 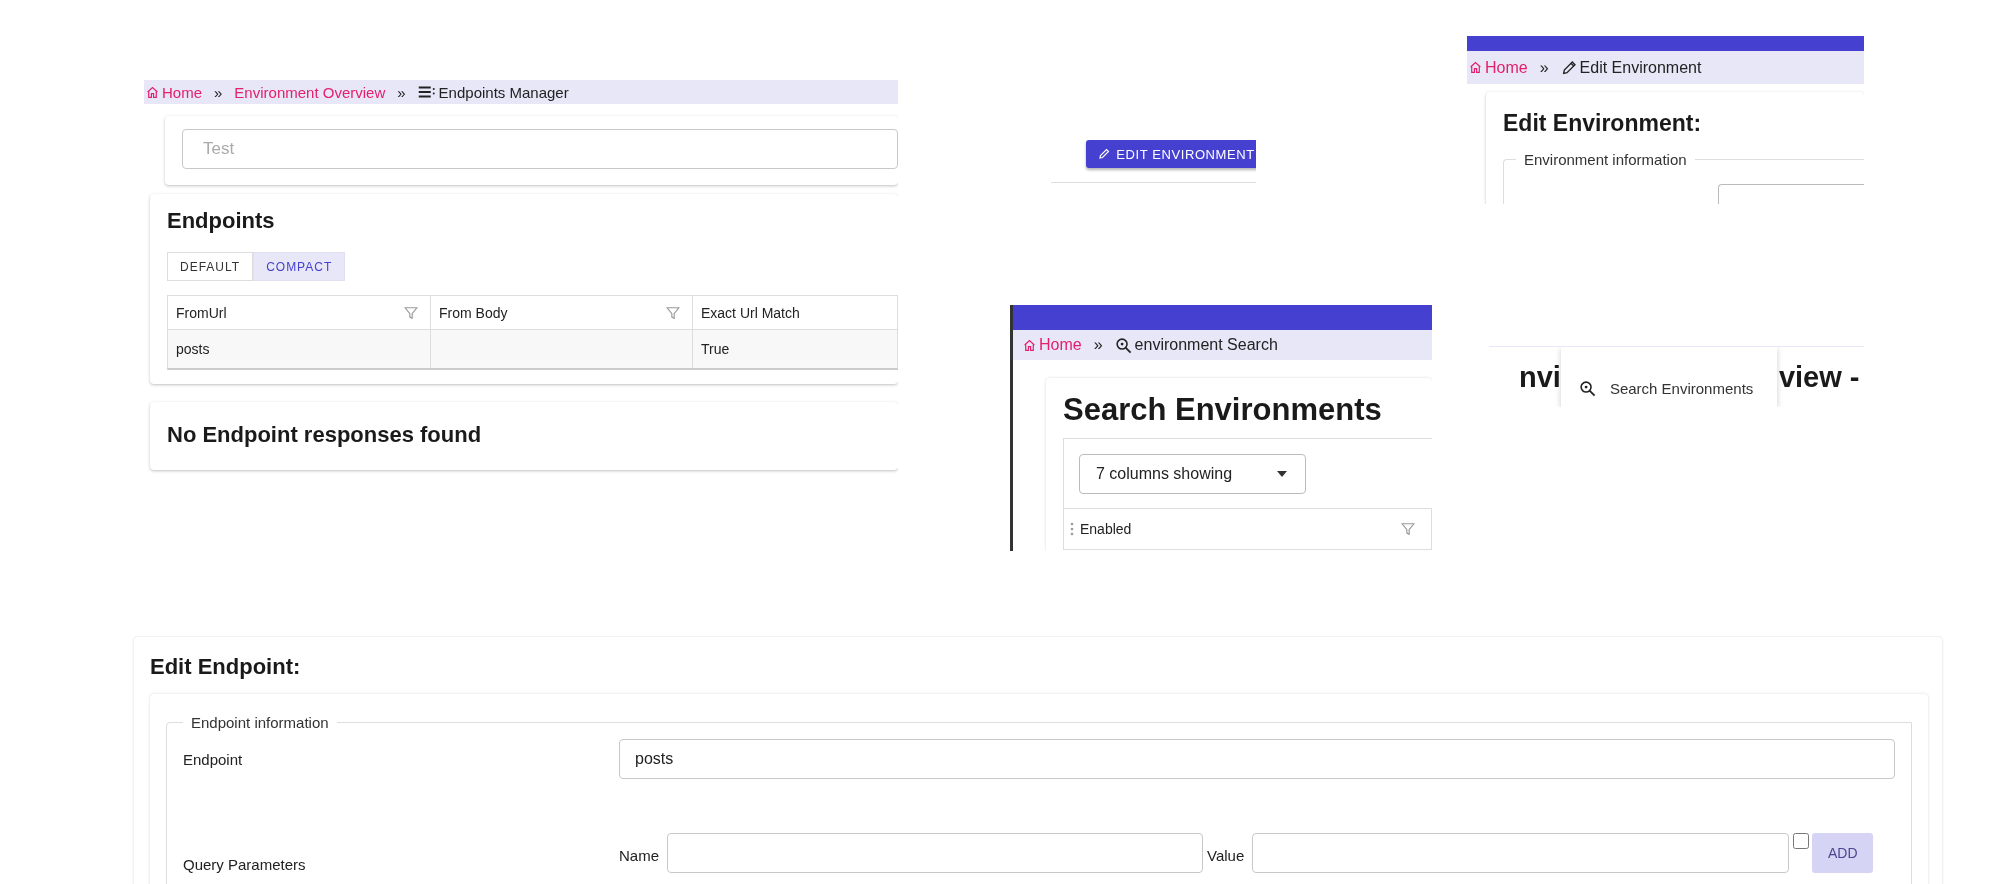 I want to click on column-title: Exact Url Match, so click(x=750, y=312).